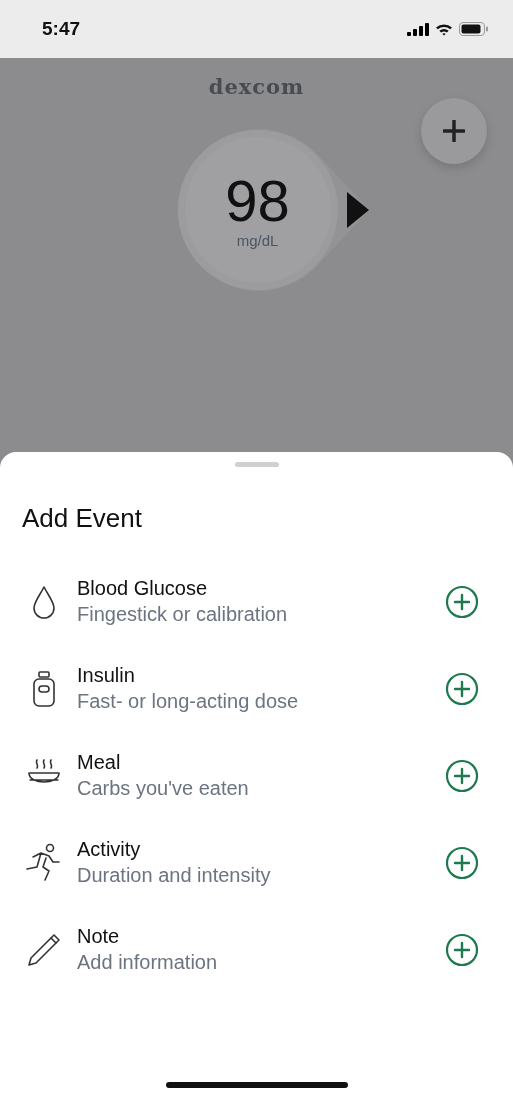  I want to click on event-subtitle: Fast- or long-acting dose, so click(188, 701).